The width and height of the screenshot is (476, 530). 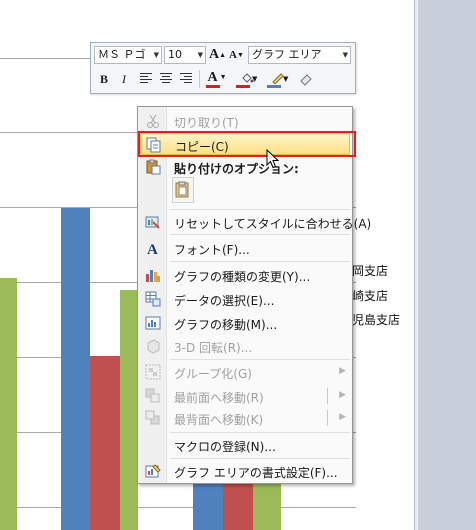 I want to click on font-name-value: ＭＳ Ｐゴ, so click(x=122, y=54).